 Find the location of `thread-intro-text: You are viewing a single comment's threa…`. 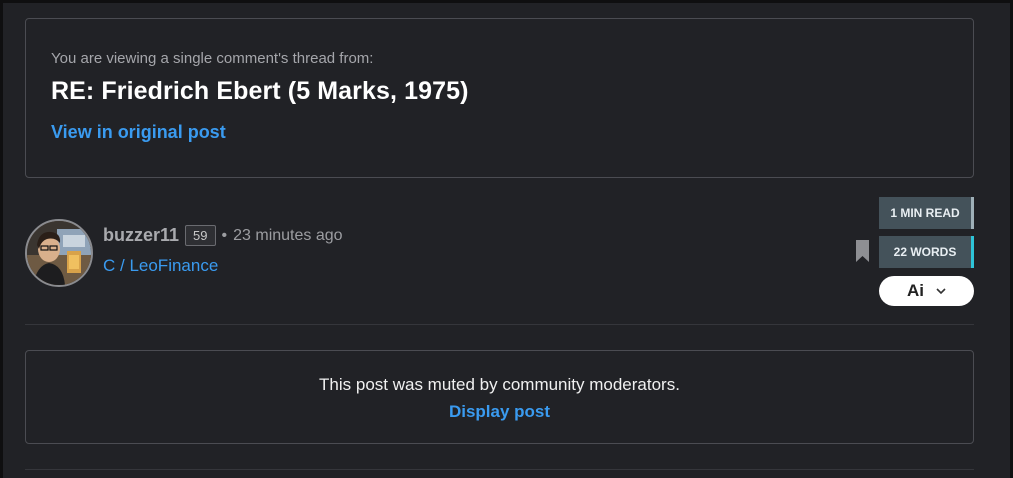

thread-intro-text: You are viewing a single comment's threa… is located at coordinates (212, 58).